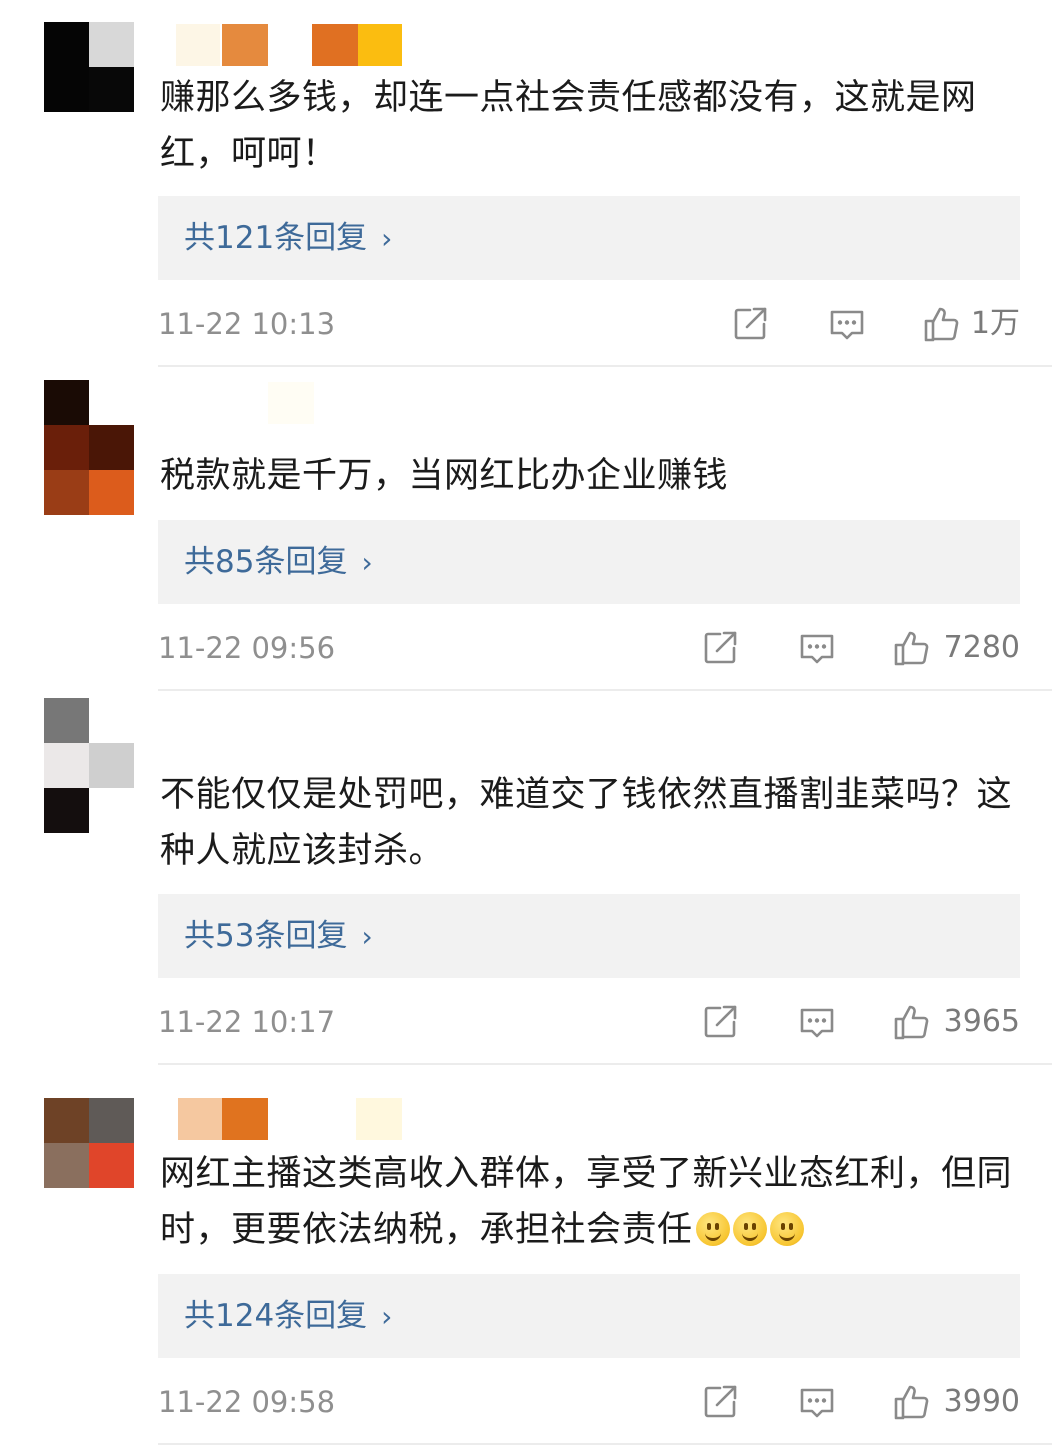  What do you see at coordinates (247, 1402) in the screenshot?
I see `timestamp: 11-22 09:58` at bounding box center [247, 1402].